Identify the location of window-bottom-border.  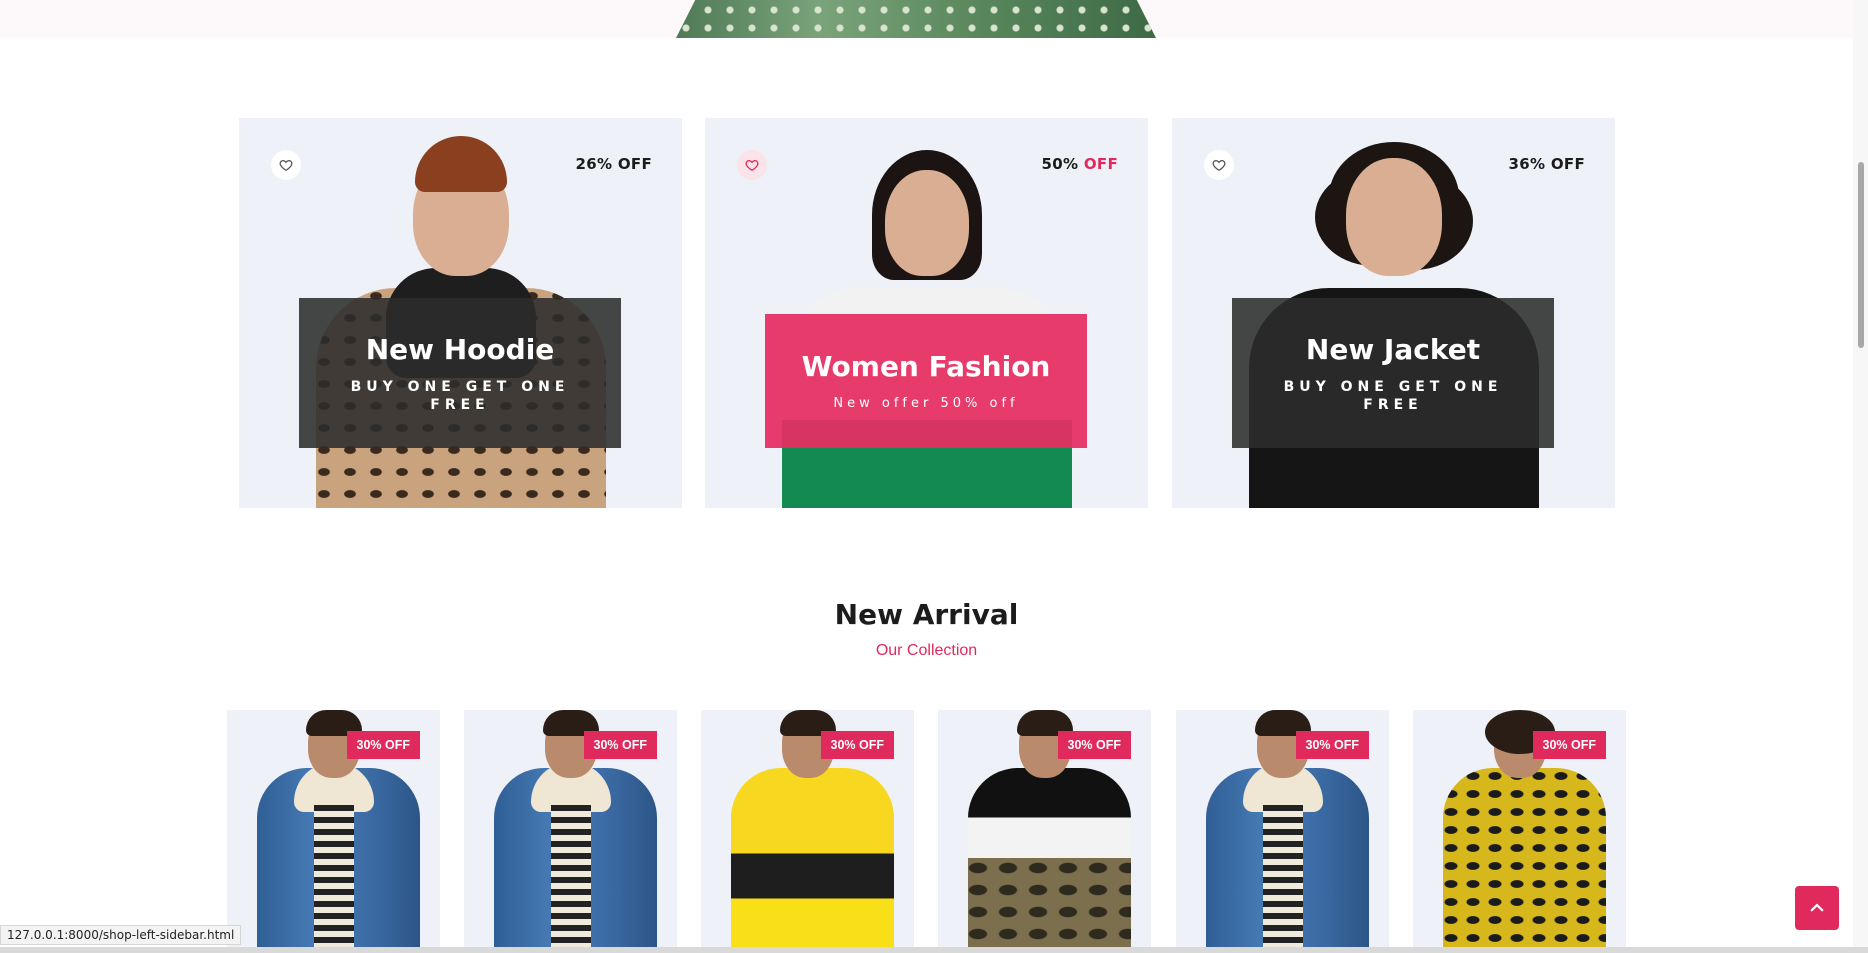
(934, 950).